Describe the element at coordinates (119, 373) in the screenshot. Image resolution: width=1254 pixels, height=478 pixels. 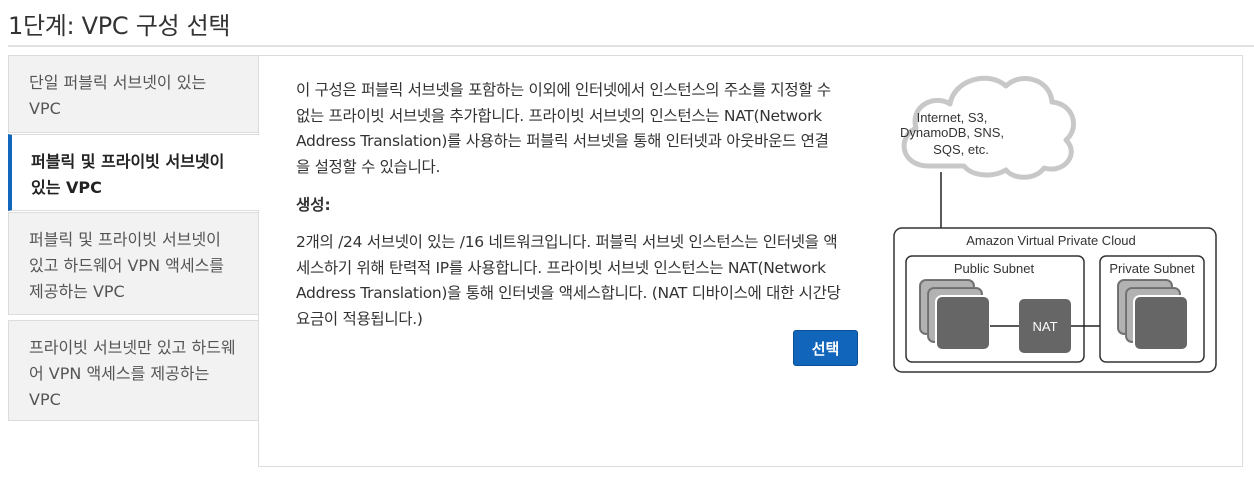
I see `sidebar-item-label-line: 어 VPN 액세스를 제공하는` at that location.